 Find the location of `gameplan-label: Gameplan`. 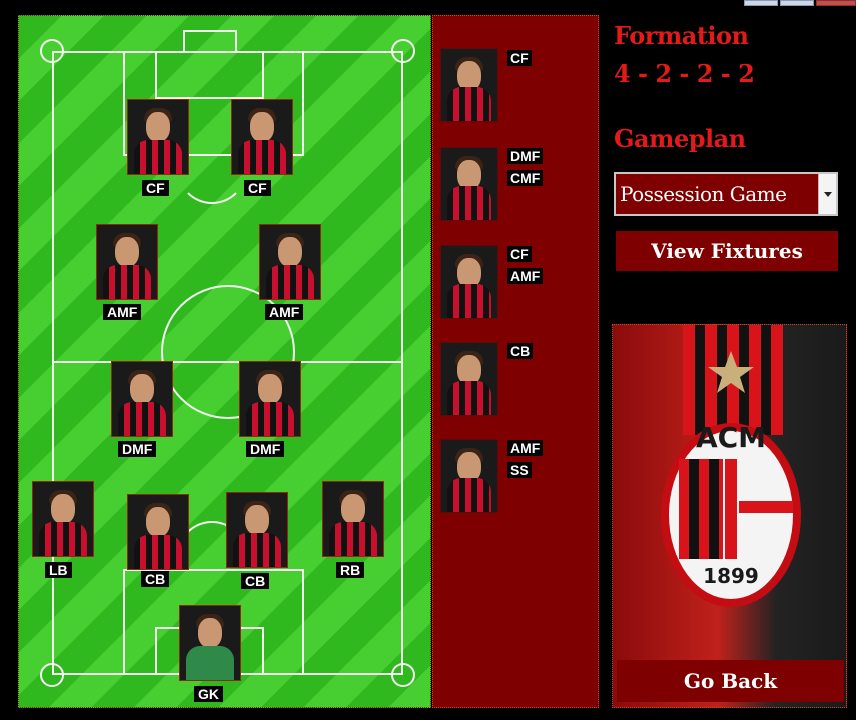

gameplan-label: Gameplan is located at coordinates (680, 138).